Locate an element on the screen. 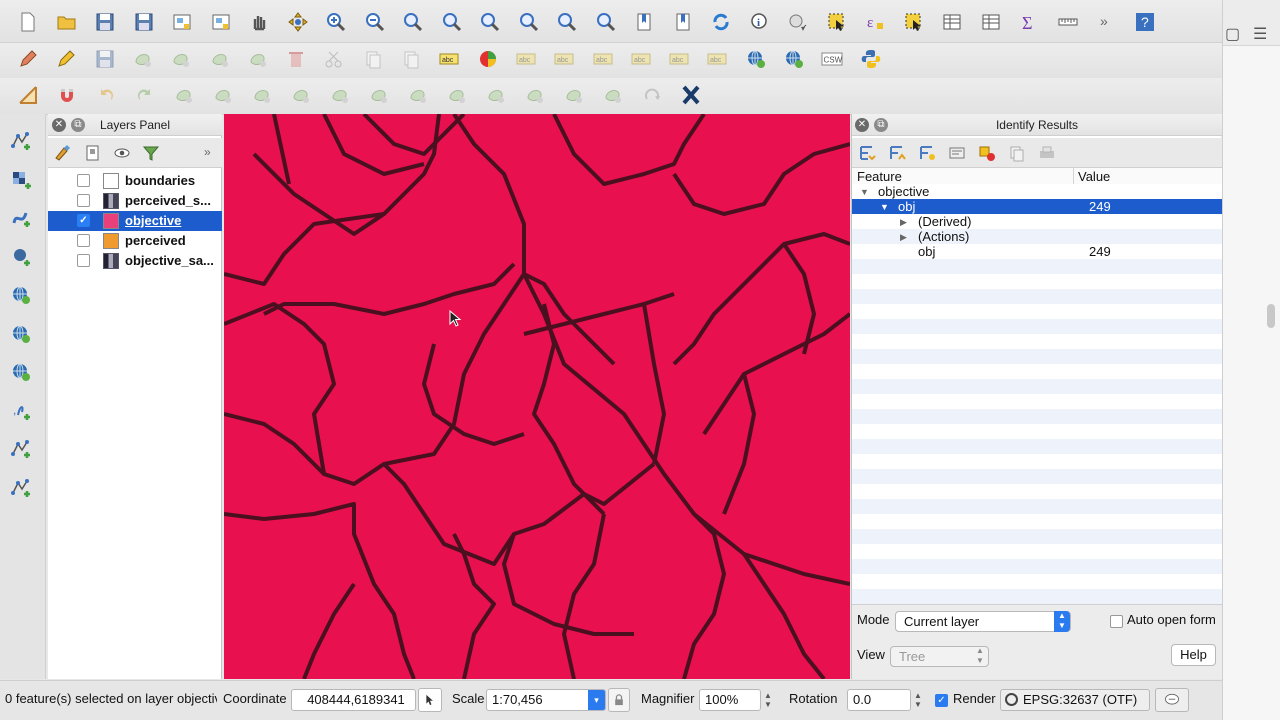 This screenshot has width=1280, height=720. statistics-icon: Σ is located at coordinates (1029, 22).